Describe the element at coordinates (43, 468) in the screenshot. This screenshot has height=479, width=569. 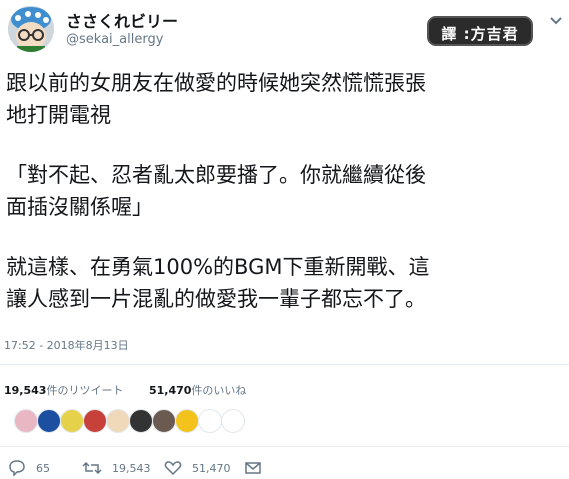
I see `reply-count: 65` at that location.